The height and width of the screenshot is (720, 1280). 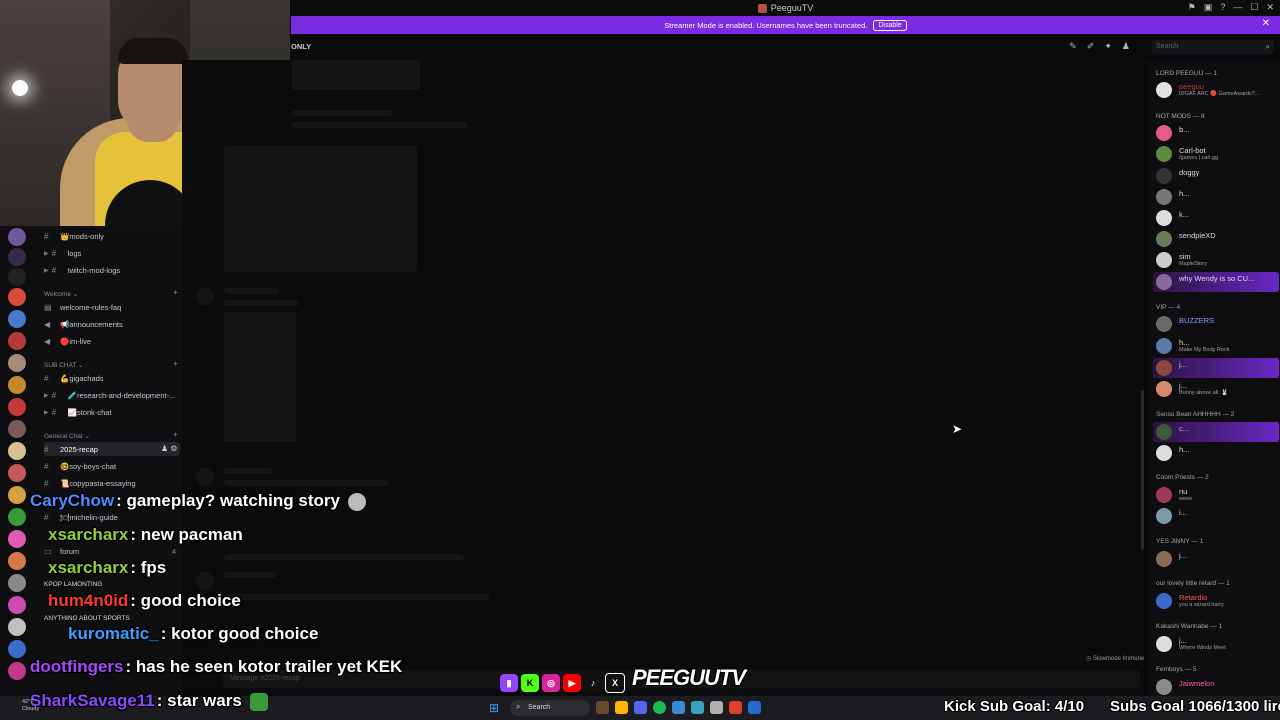 I want to click on notification-icon: ✐, so click(x=1091, y=46).